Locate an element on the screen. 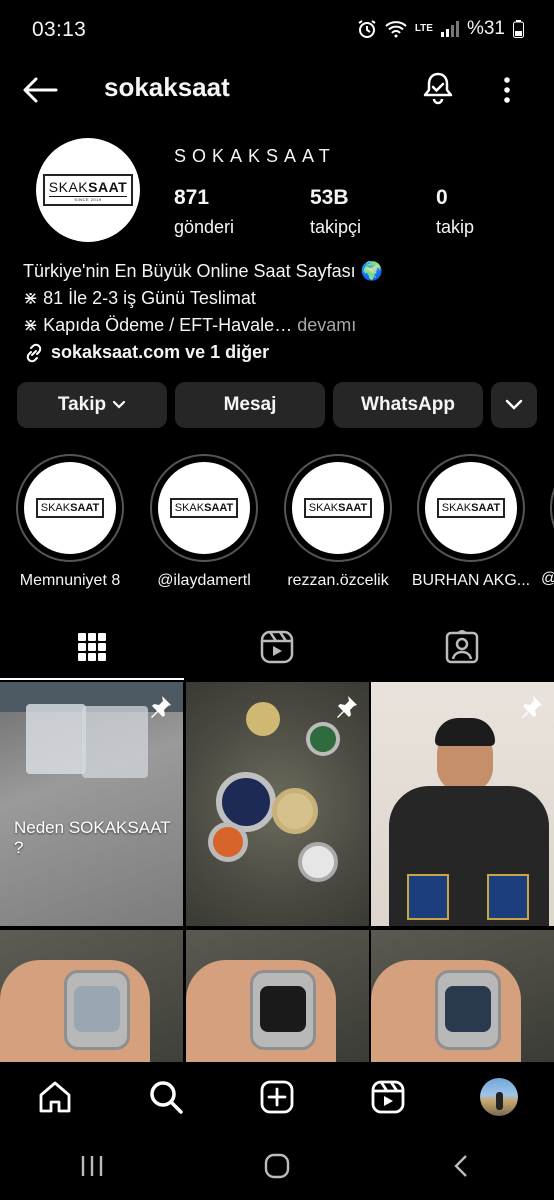 The height and width of the screenshot is (1200, 554). stat-posts: 871 gönderi is located at coordinates (204, 212).